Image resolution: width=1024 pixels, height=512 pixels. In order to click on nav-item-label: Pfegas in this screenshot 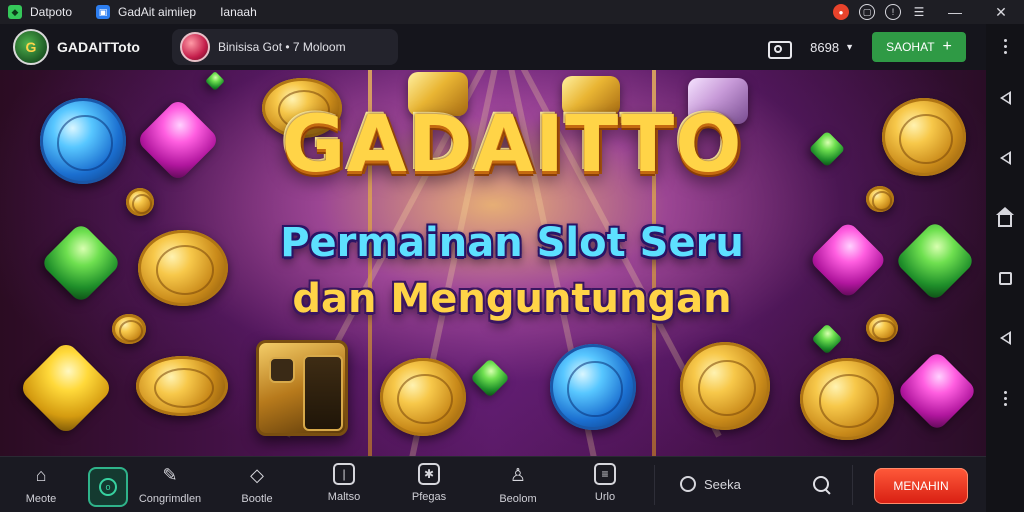, I will do `click(429, 497)`.